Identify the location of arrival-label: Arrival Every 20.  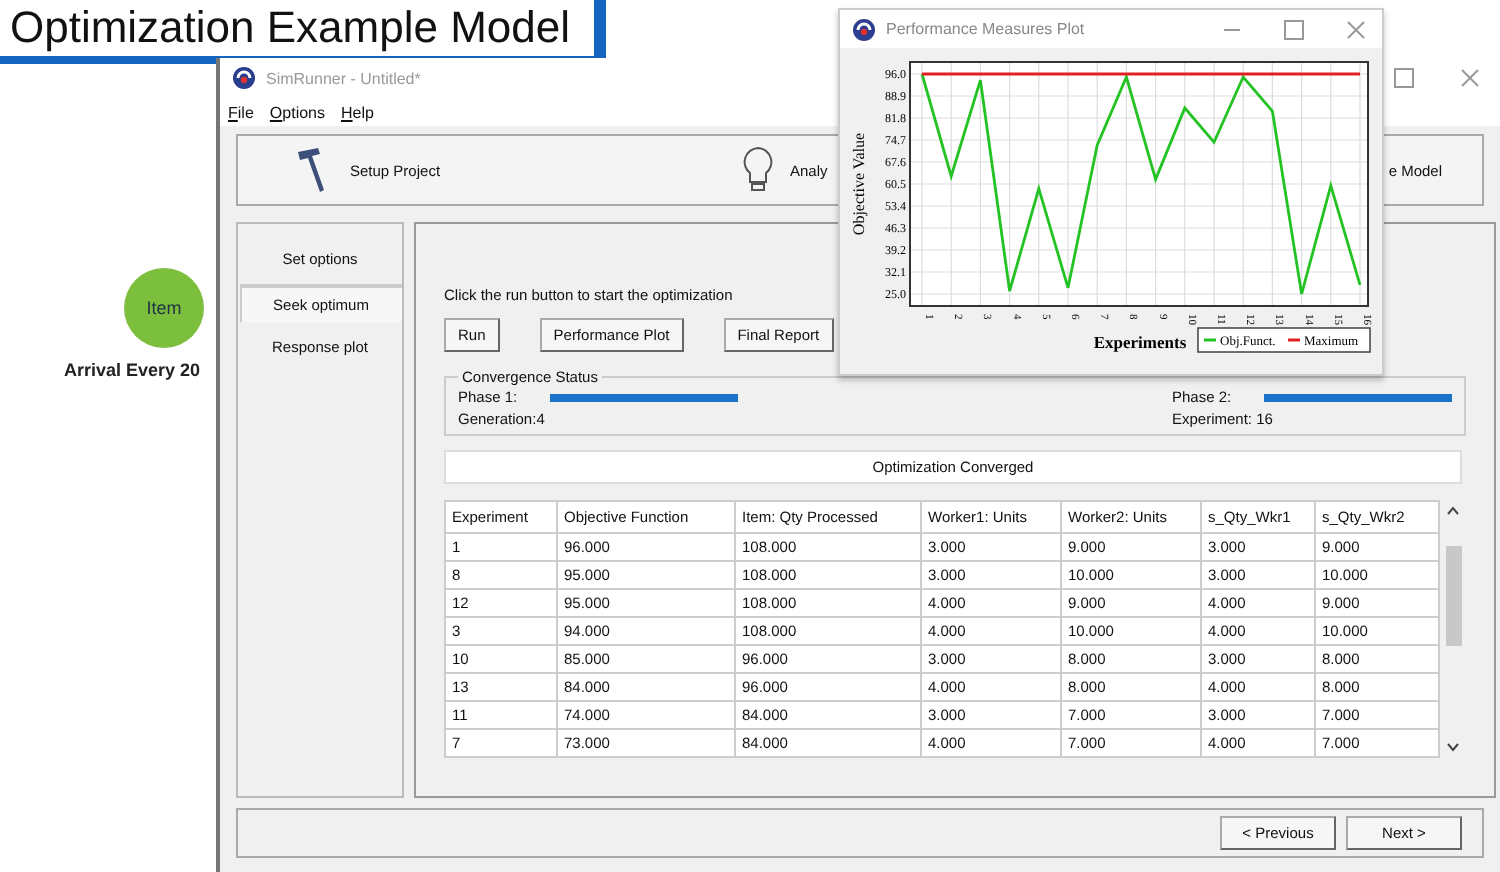
(132, 370).